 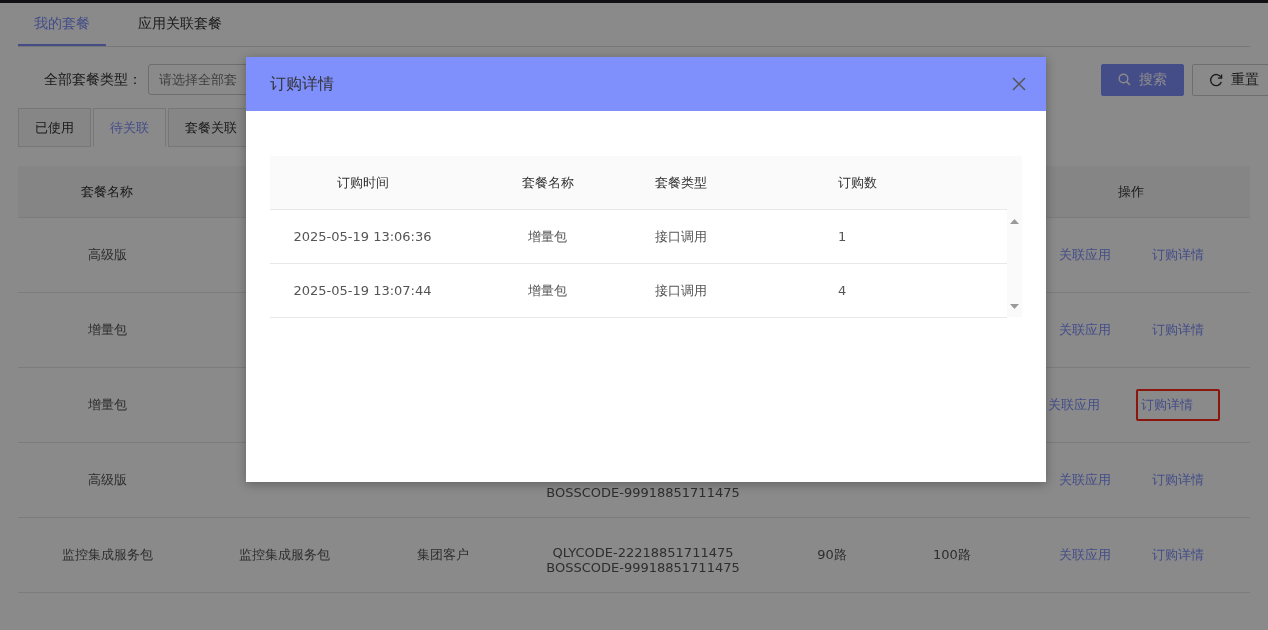 What do you see at coordinates (302, 84) in the screenshot?
I see `dialog-title: 订购详情` at bounding box center [302, 84].